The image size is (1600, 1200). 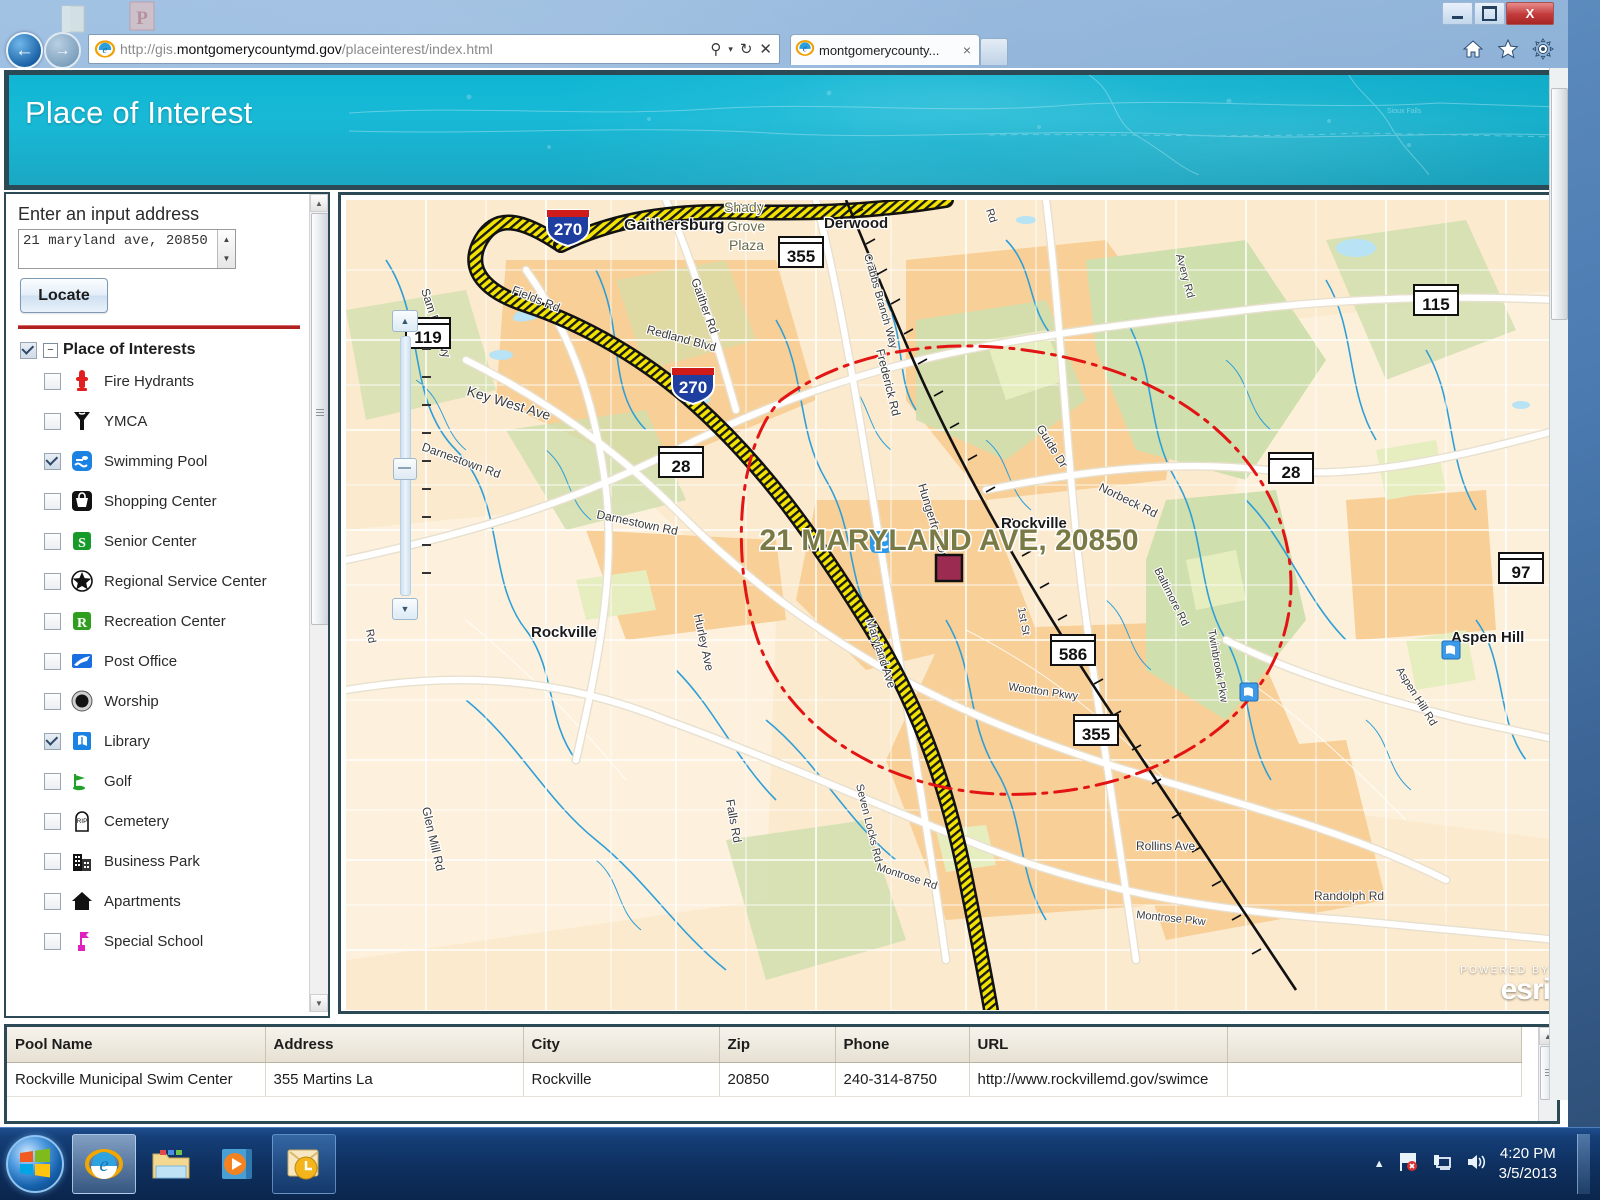 What do you see at coordinates (1528, 1164) in the screenshot?
I see `clock: 4:20 PM 3/5/2013` at bounding box center [1528, 1164].